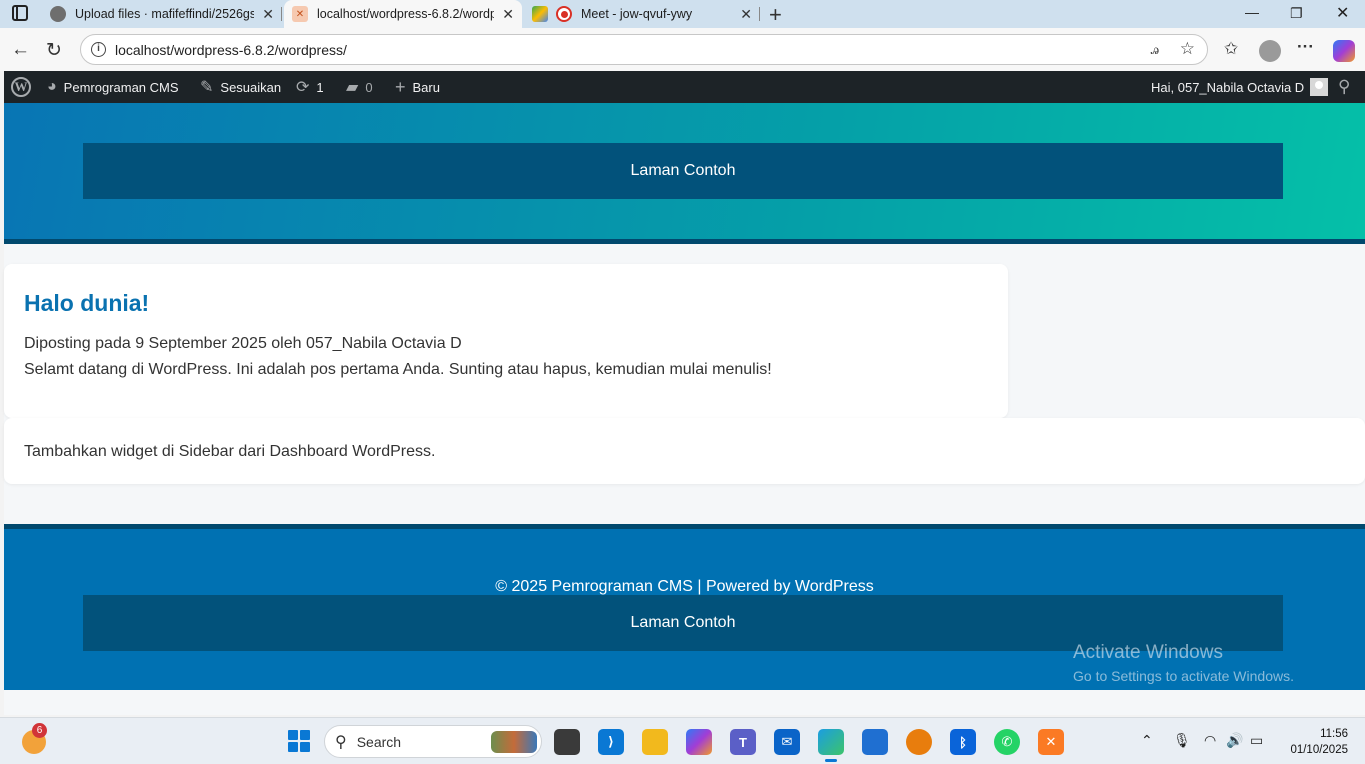 This screenshot has height=764, width=1365. I want to click on blender-icon, so click(919, 742).